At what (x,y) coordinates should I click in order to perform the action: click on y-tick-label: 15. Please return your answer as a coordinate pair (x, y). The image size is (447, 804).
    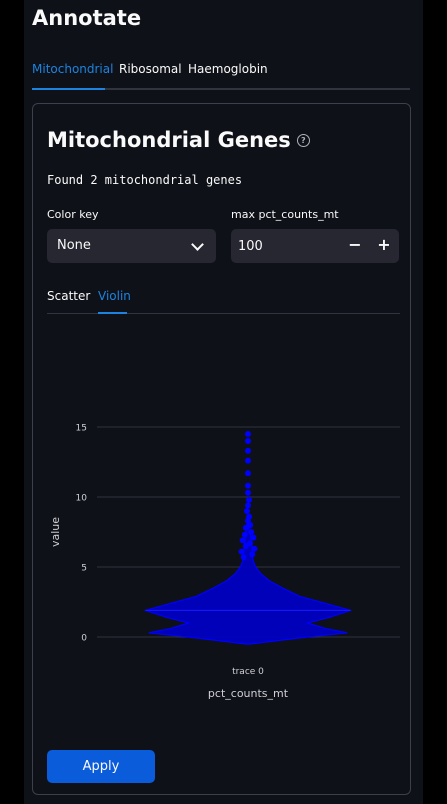
    Looking at the image, I should click on (81, 429).